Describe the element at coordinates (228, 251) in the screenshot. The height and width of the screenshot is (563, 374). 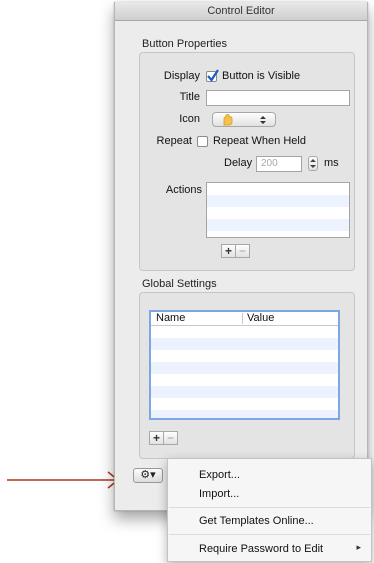
I see `add-action-button: +` at that location.